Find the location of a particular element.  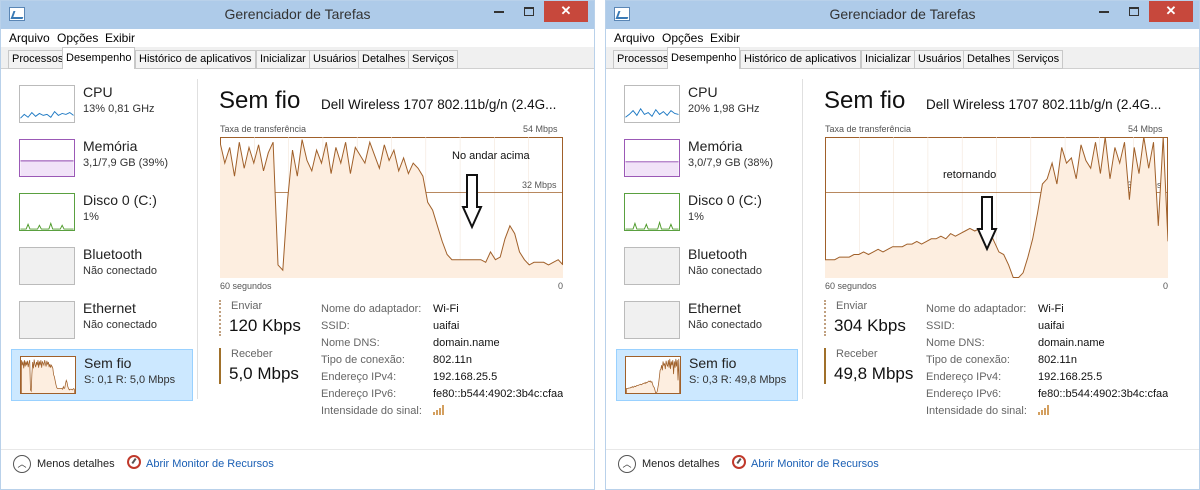

sidebar-item-memory: Memória 3,1/7,9 GB (39%) is located at coordinates (102, 159).